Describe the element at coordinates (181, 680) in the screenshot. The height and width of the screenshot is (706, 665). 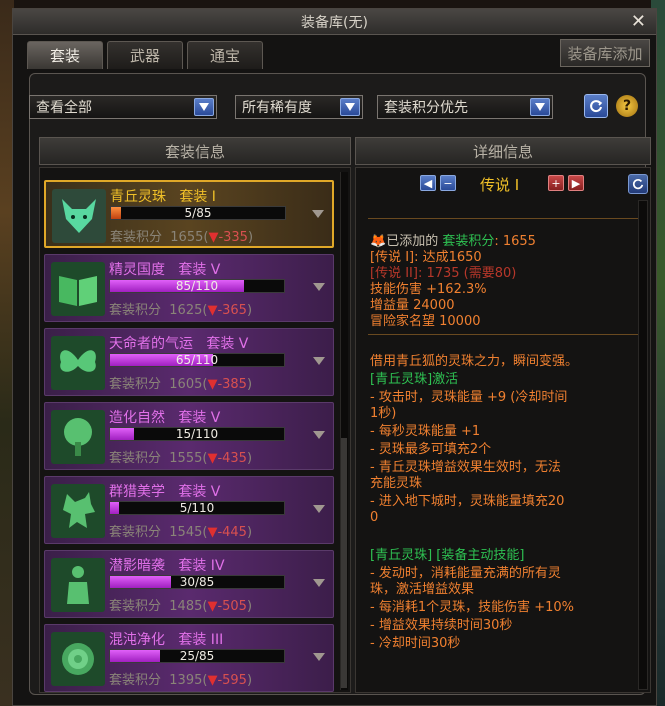
I see `set-score: 套装积分 1395(▼-595)` at that location.